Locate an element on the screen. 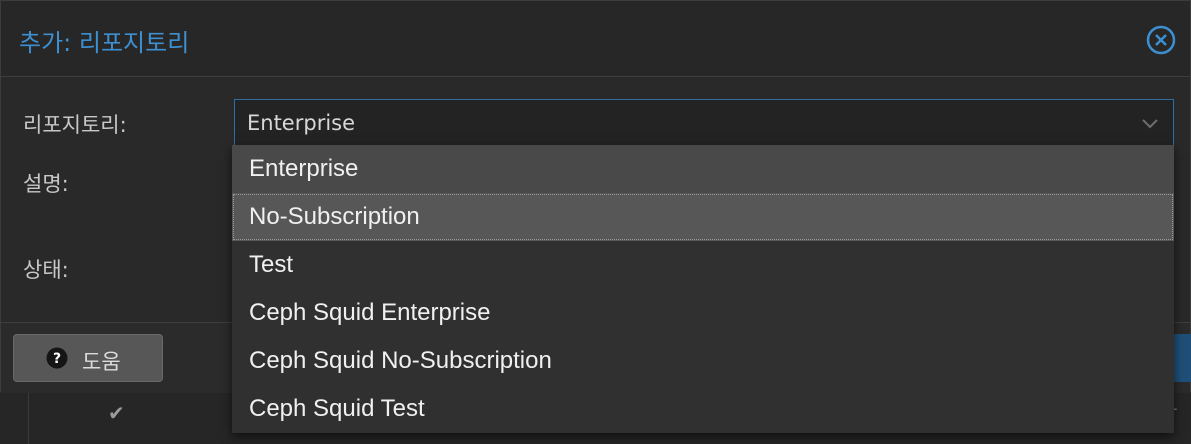  dropdown-option-test: Test is located at coordinates (703, 265).